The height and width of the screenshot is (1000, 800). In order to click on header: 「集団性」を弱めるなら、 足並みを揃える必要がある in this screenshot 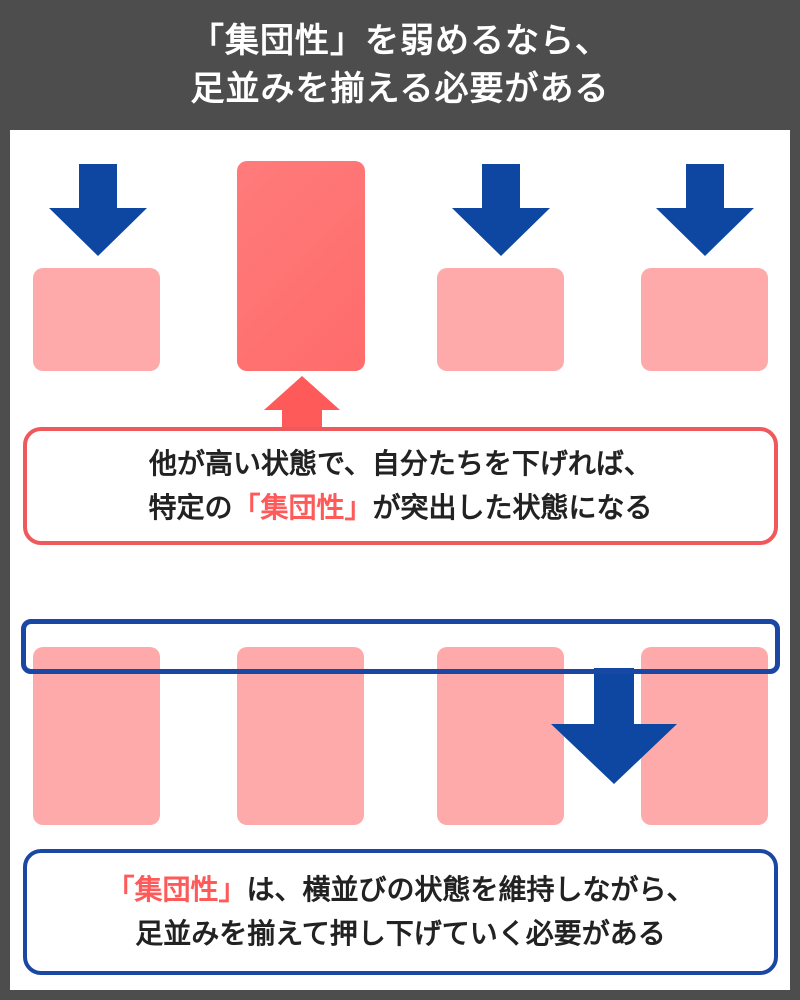, I will do `click(400, 65)`.